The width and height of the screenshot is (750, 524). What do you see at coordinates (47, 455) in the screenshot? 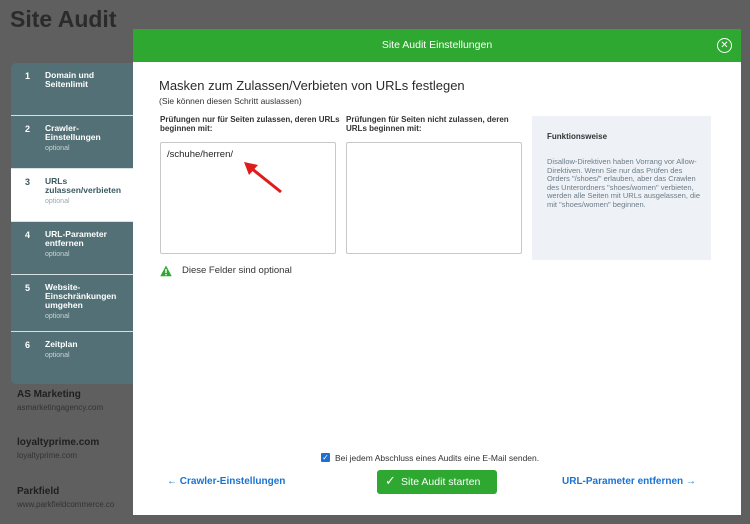
I see `project-url: loyaltyprime.com` at bounding box center [47, 455].